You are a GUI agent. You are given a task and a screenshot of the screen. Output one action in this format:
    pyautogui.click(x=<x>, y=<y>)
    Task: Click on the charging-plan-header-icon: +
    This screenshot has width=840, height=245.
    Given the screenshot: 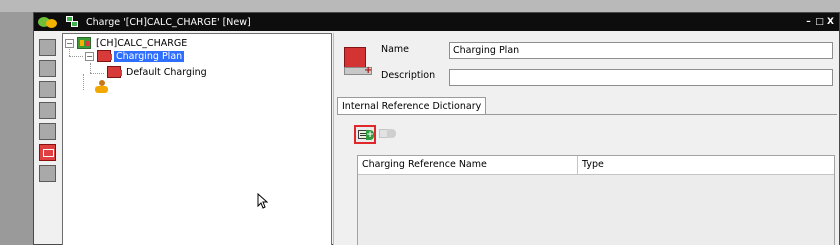 What is the action you would take?
    pyautogui.click(x=359, y=62)
    